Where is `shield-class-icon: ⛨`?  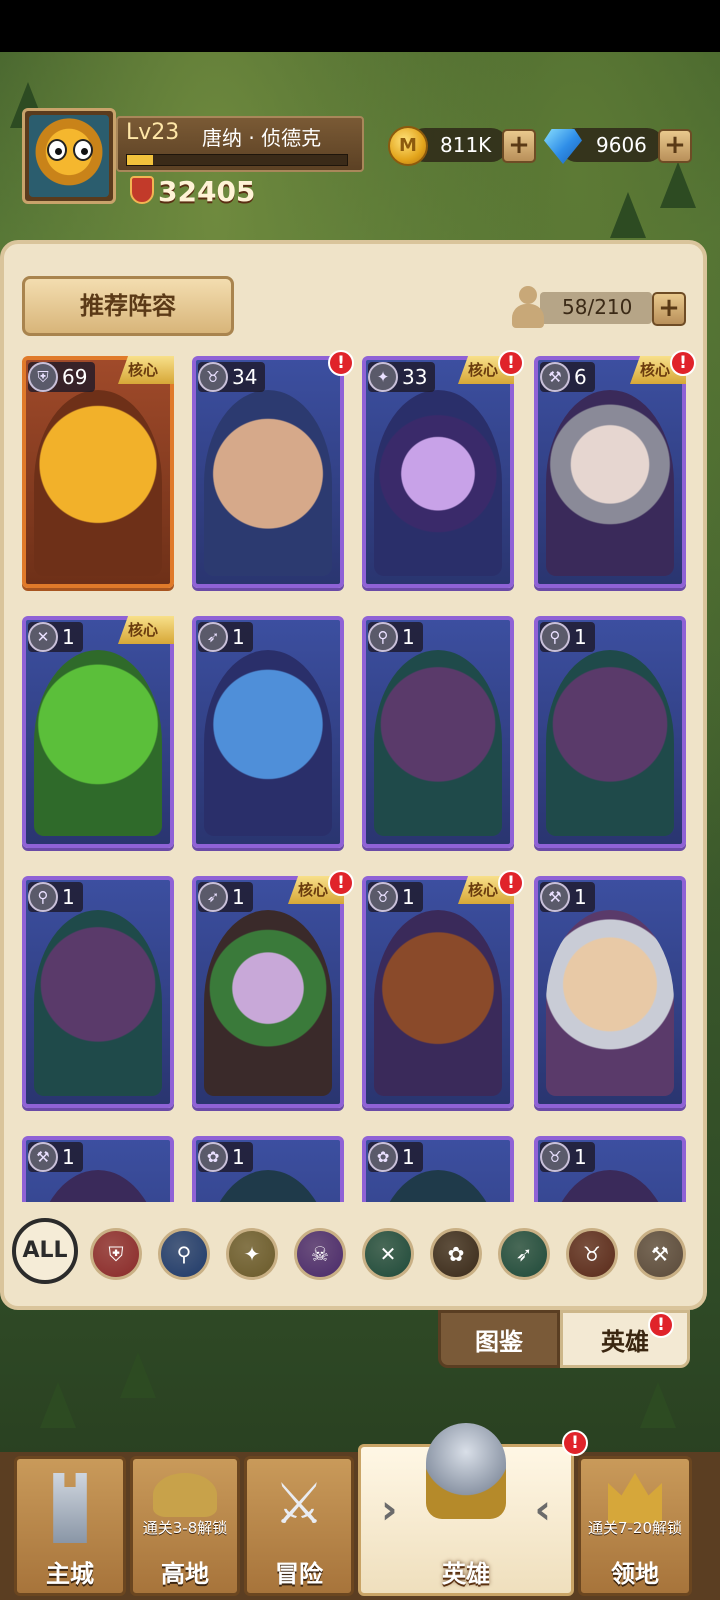
shield-class-icon: ⛨ is located at coordinates (43, 377).